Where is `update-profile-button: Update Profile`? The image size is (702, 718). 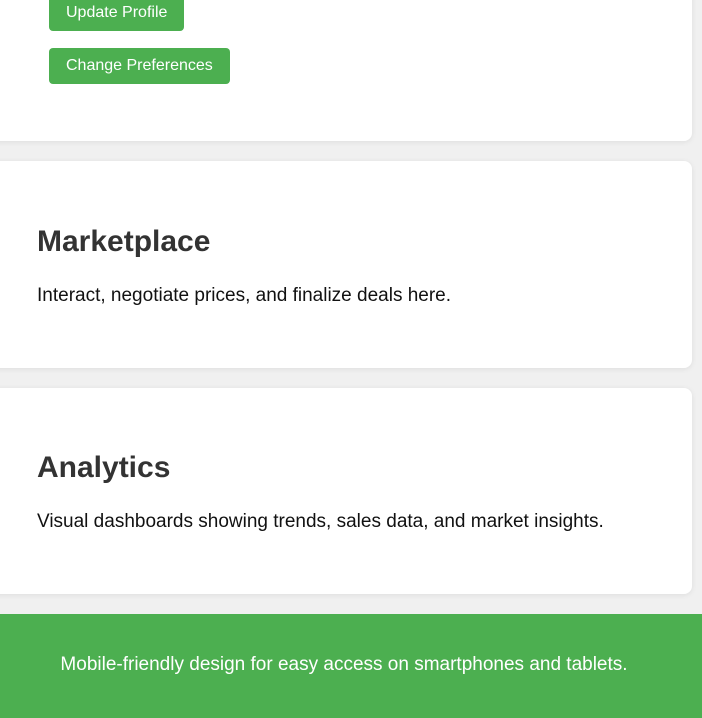
update-profile-button: Update Profile is located at coordinates (117, 15).